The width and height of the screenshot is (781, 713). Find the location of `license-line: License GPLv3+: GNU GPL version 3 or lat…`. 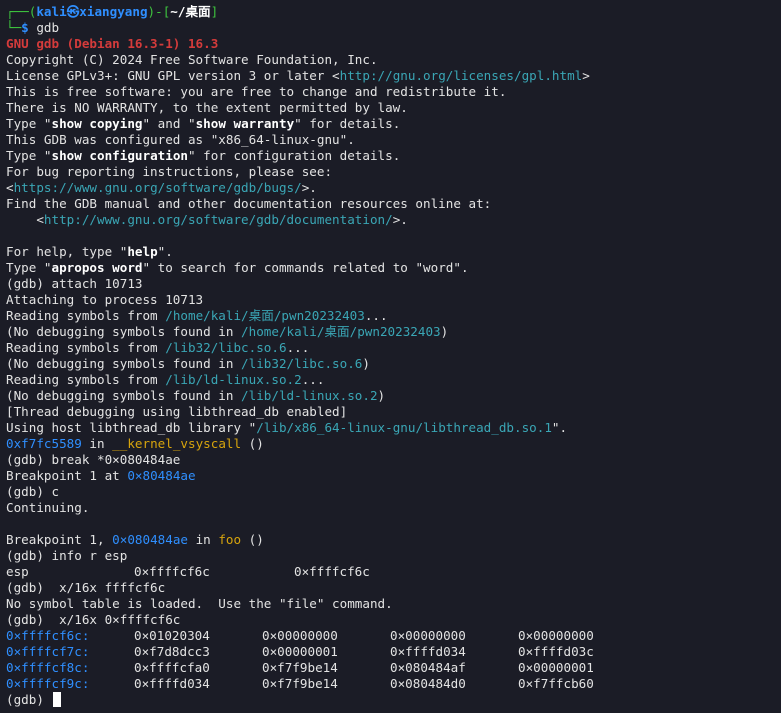

license-line: License GPLv3+: GNU GPL version 3 or lat… is located at coordinates (298, 75).